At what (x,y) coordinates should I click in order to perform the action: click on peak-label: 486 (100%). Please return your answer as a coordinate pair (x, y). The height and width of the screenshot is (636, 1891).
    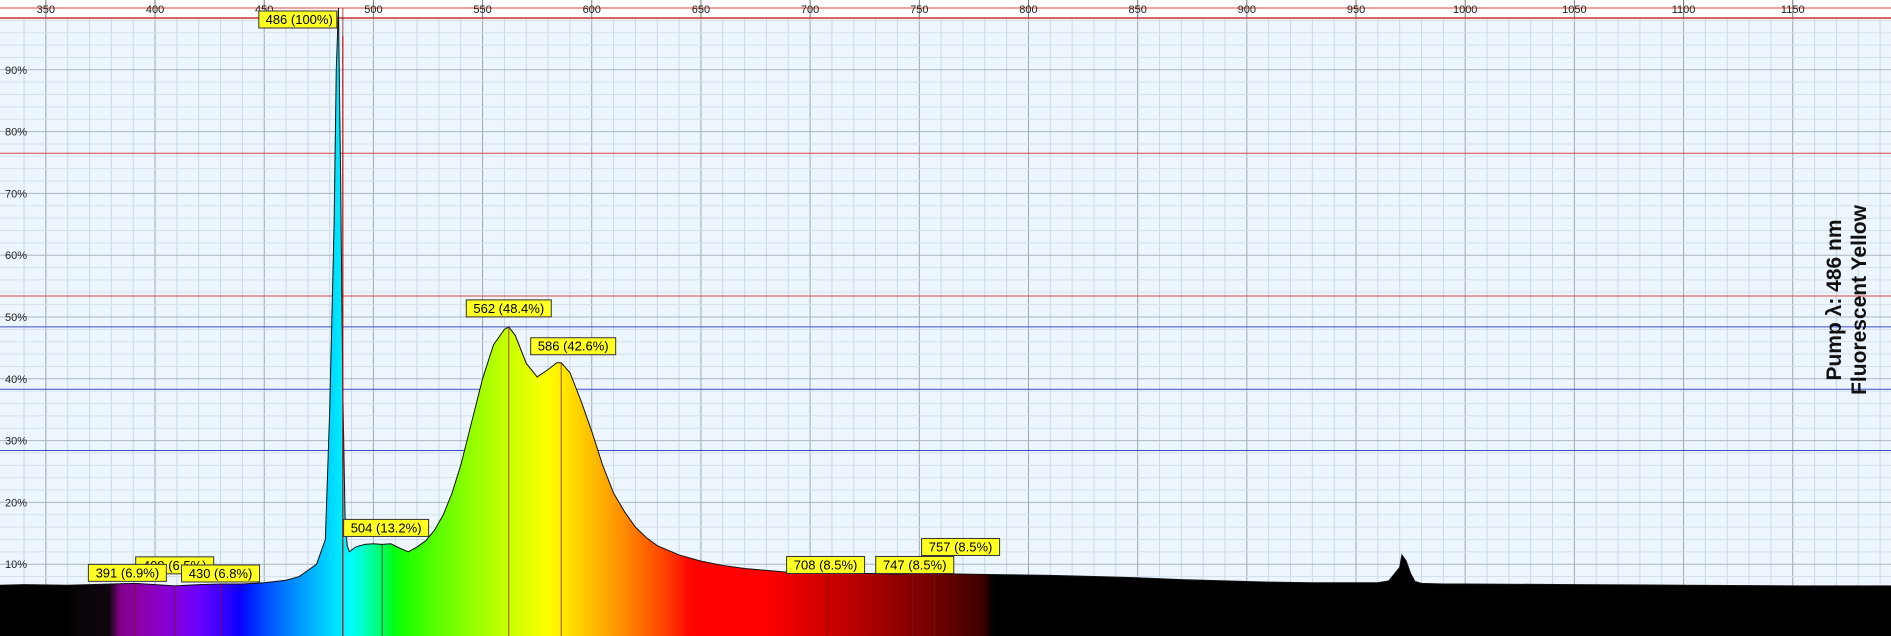
    Looking at the image, I should click on (298, 19).